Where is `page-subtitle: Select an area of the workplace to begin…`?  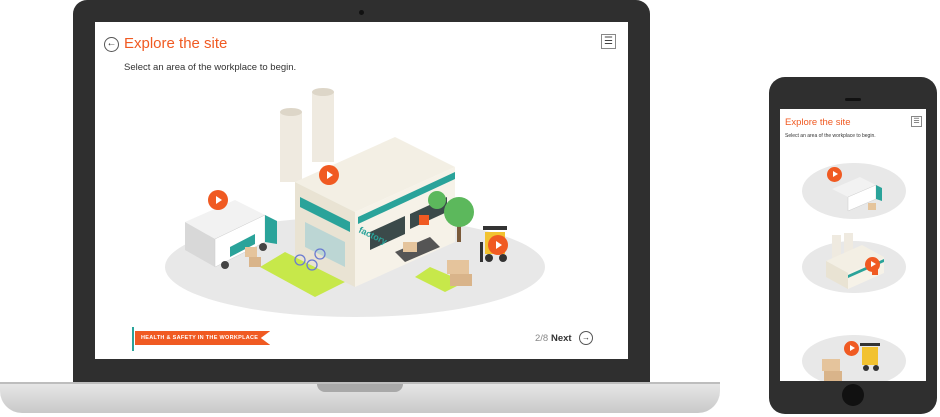 page-subtitle: Select an area of the workplace to begin… is located at coordinates (210, 67).